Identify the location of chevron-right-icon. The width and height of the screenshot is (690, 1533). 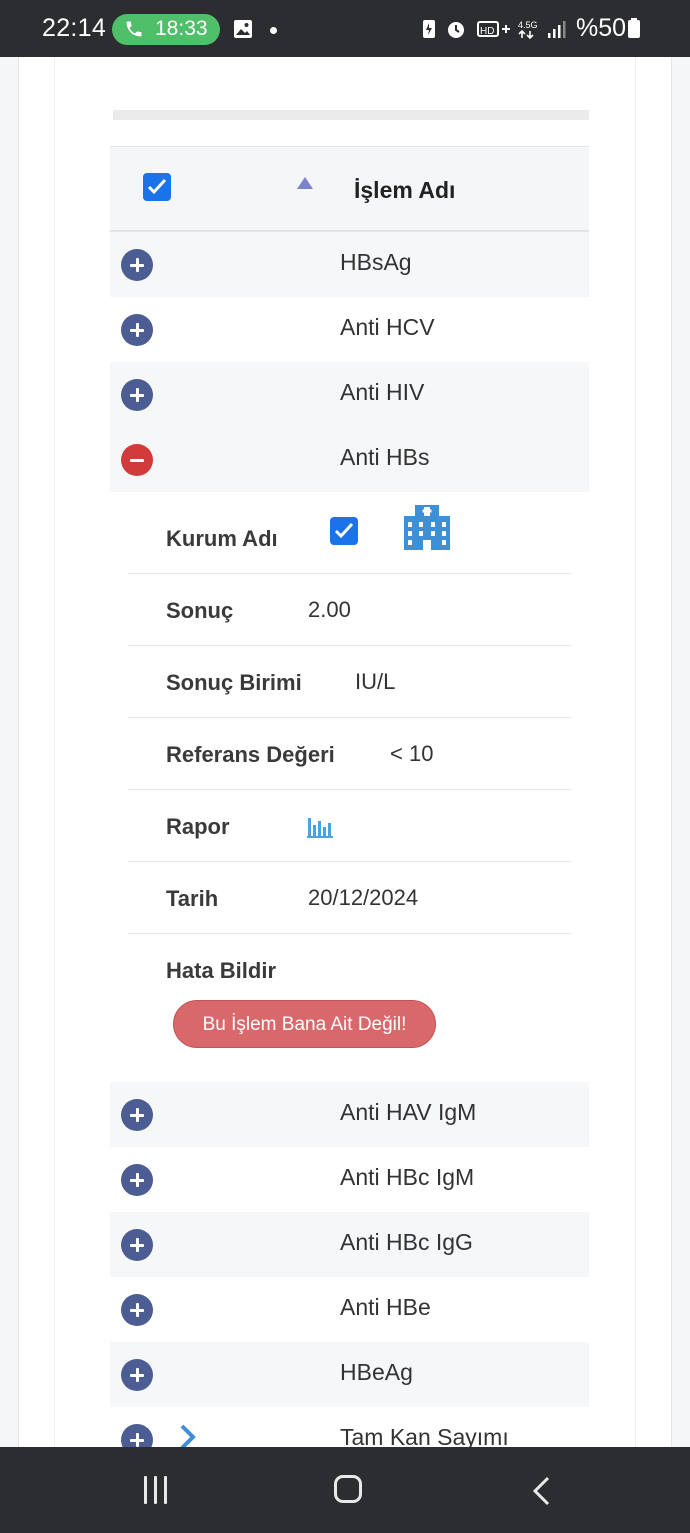
(188, 1434).